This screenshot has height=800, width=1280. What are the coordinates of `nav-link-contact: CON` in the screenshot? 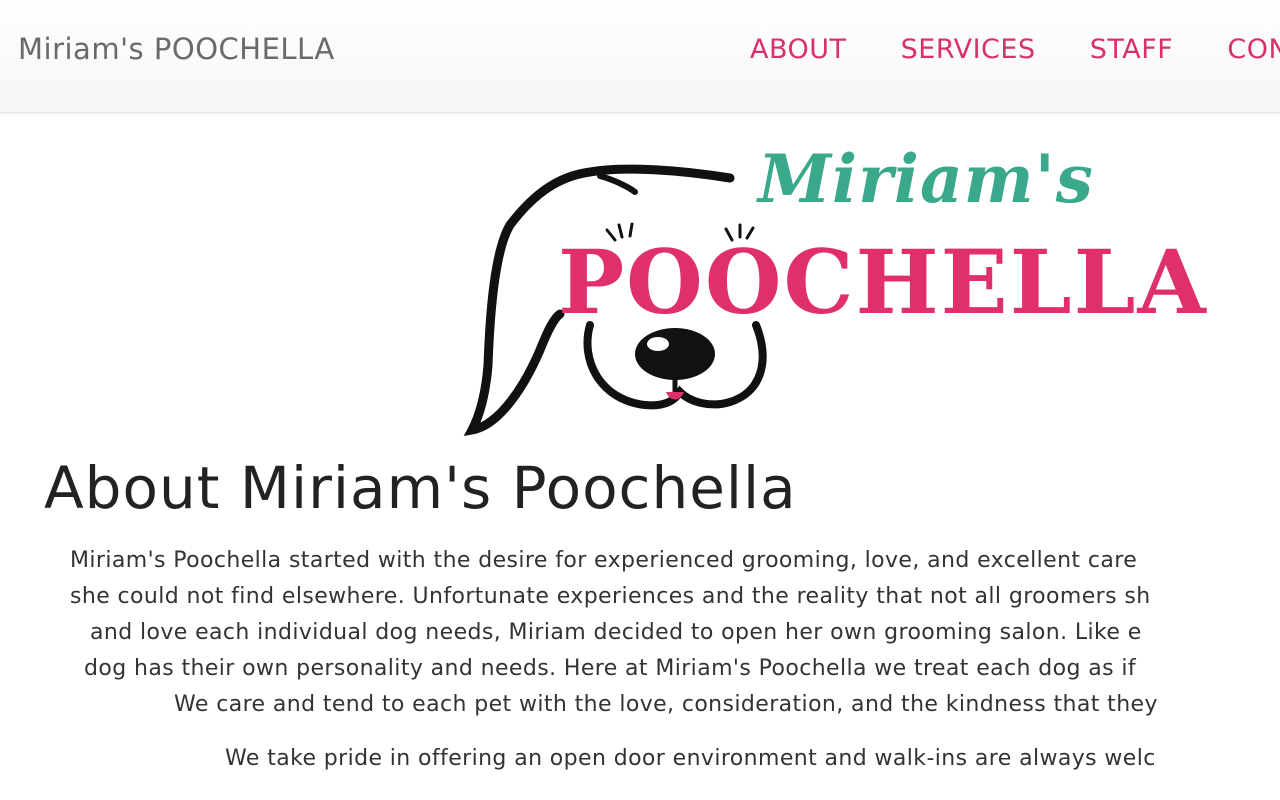 It's located at (1253, 49).